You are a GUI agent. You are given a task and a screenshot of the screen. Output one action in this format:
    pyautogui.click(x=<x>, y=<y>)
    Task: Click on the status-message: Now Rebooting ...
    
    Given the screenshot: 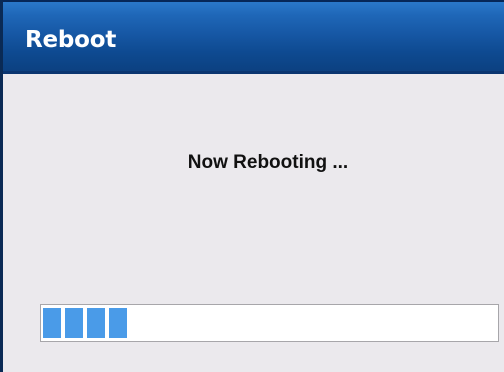 What is the action you would take?
    pyautogui.click(x=268, y=162)
    